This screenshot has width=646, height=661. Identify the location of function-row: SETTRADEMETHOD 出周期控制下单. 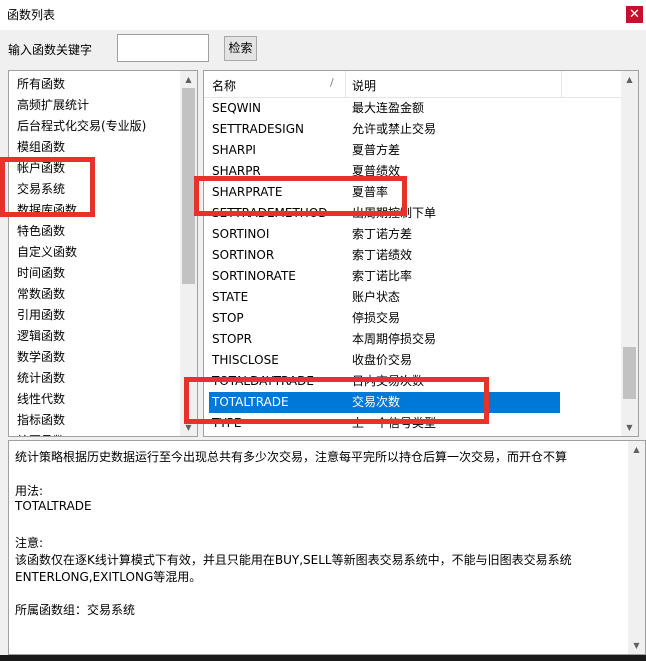
(413, 213).